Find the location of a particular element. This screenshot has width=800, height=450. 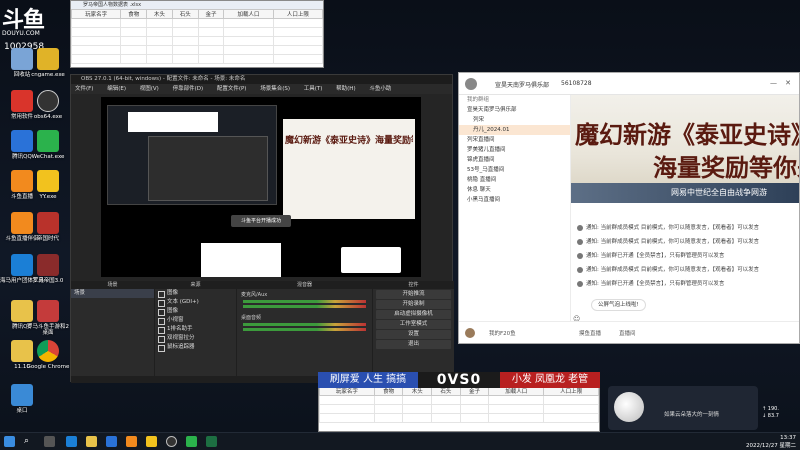

menu-profile: 配置文件(P) is located at coordinates (232, 89).